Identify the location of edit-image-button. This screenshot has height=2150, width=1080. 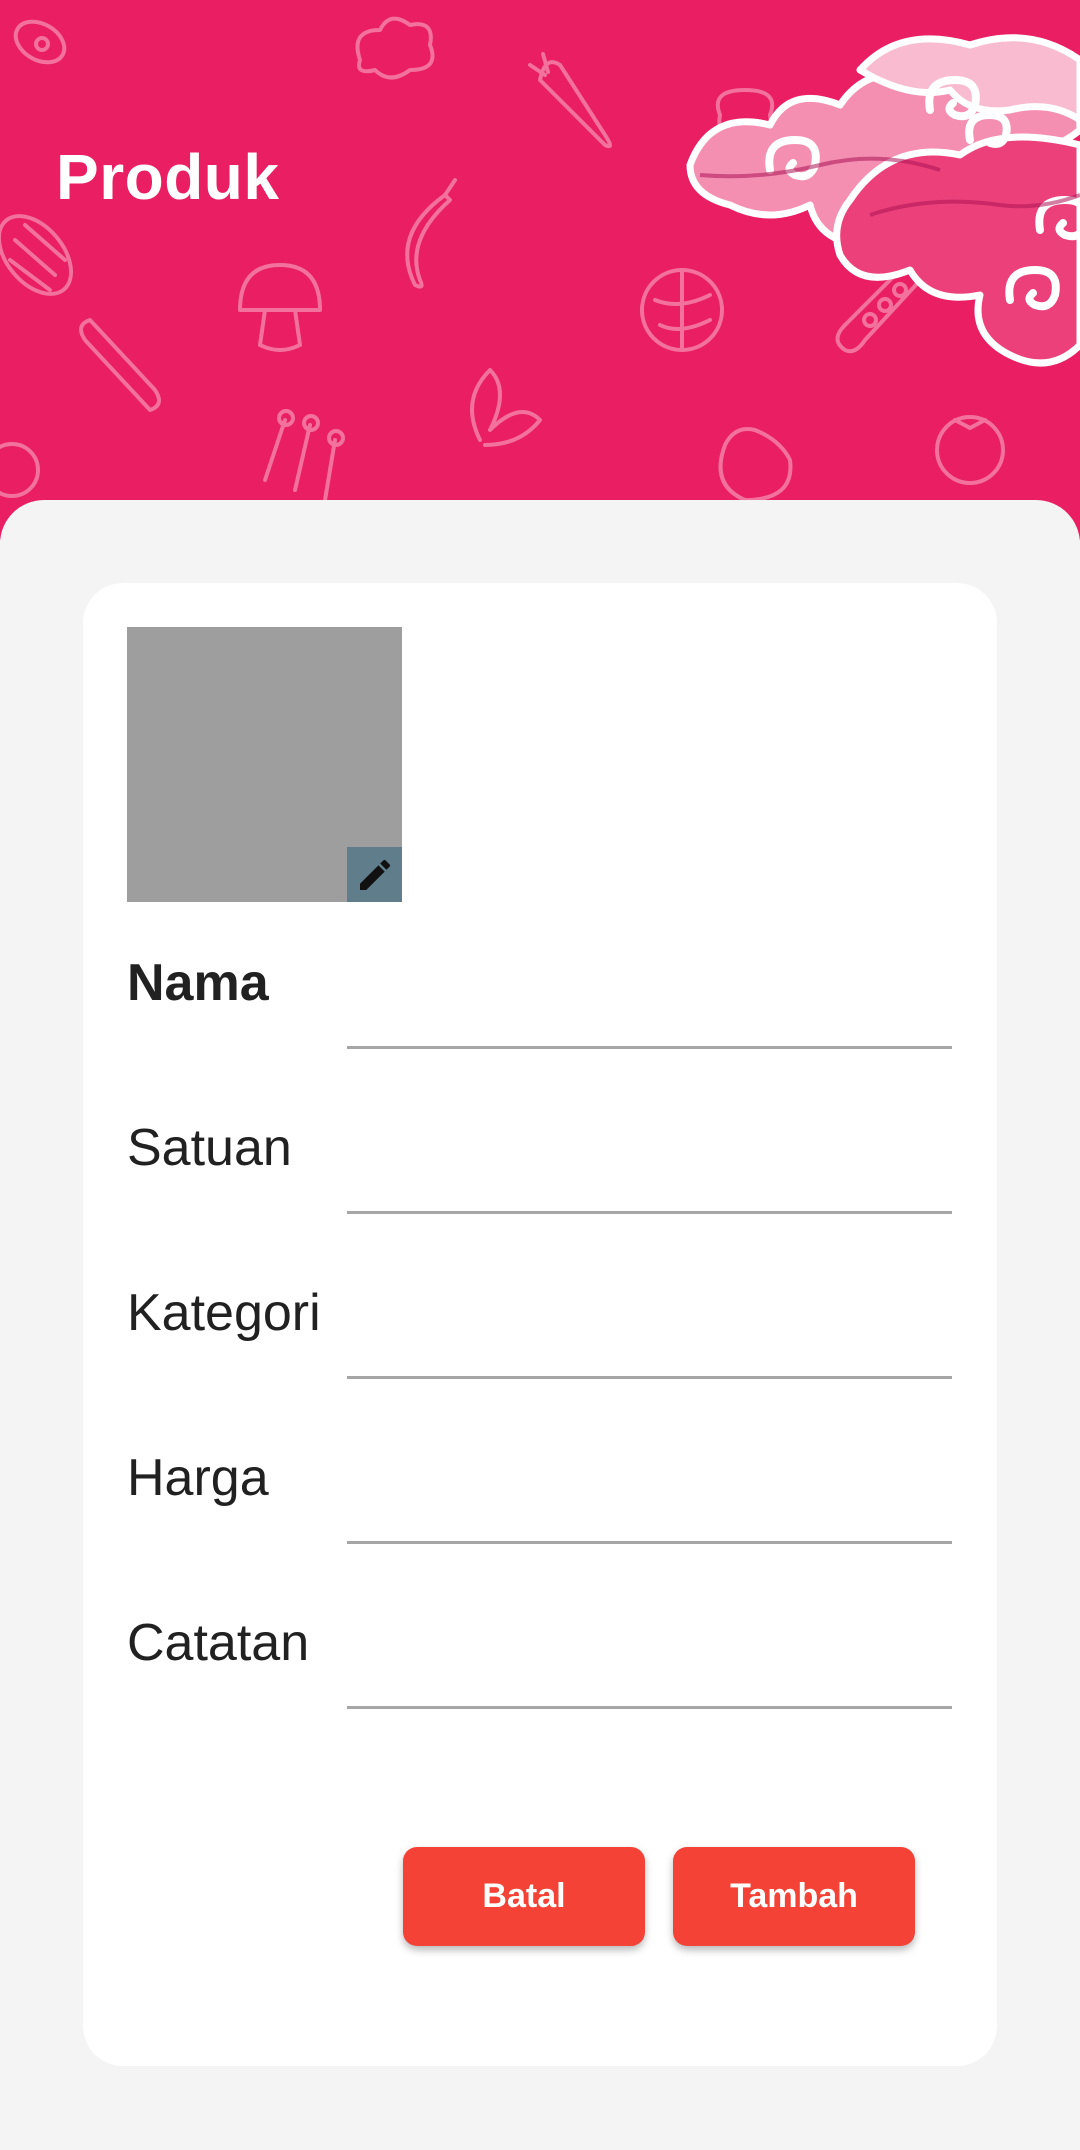
(374, 874).